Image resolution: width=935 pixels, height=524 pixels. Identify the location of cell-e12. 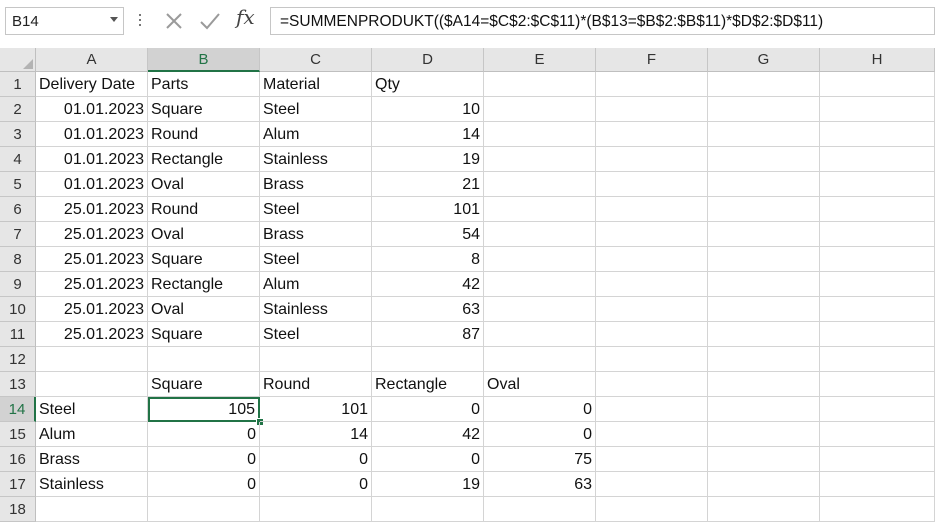
(540, 359).